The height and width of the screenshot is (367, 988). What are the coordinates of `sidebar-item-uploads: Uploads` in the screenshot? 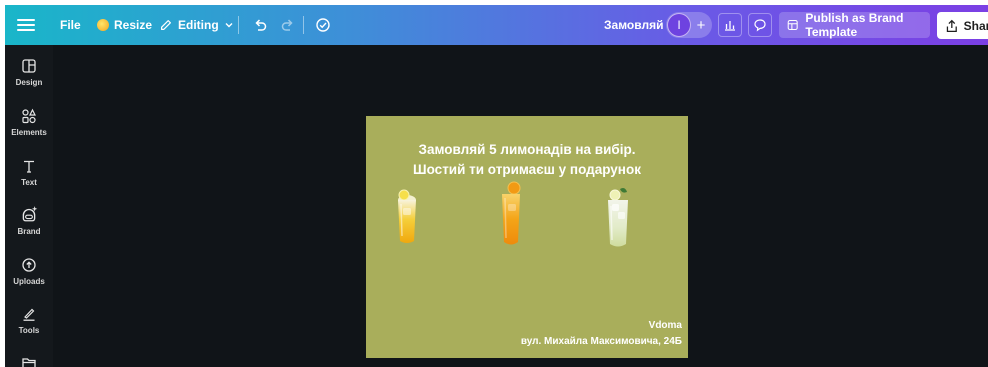 It's located at (29, 271).